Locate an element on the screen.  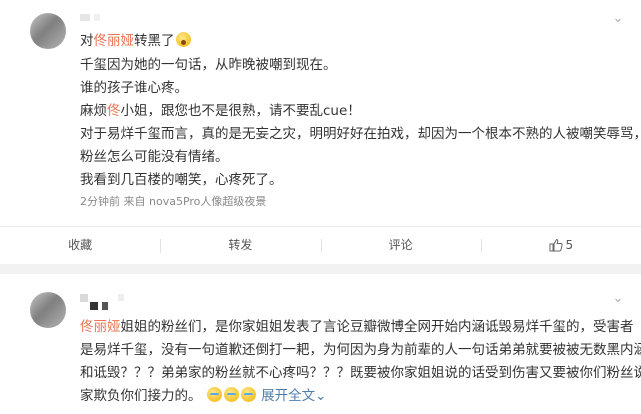
action-bar: 收藏 转发 评论 5 is located at coordinates (320, 245).